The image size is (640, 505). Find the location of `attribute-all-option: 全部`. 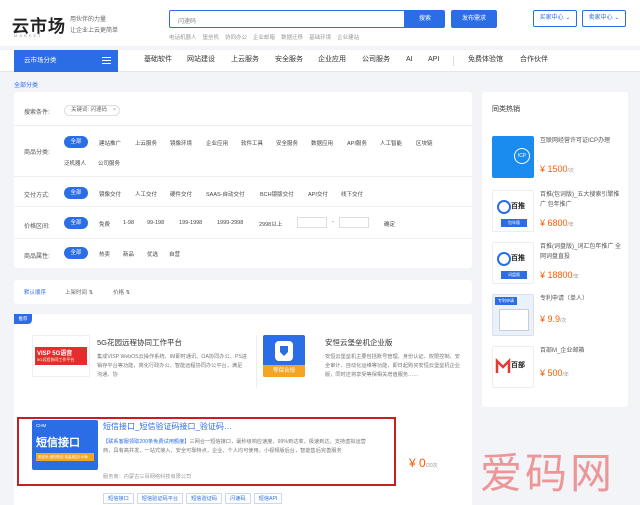

attribute-all-option: 全部 is located at coordinates (76, 253).